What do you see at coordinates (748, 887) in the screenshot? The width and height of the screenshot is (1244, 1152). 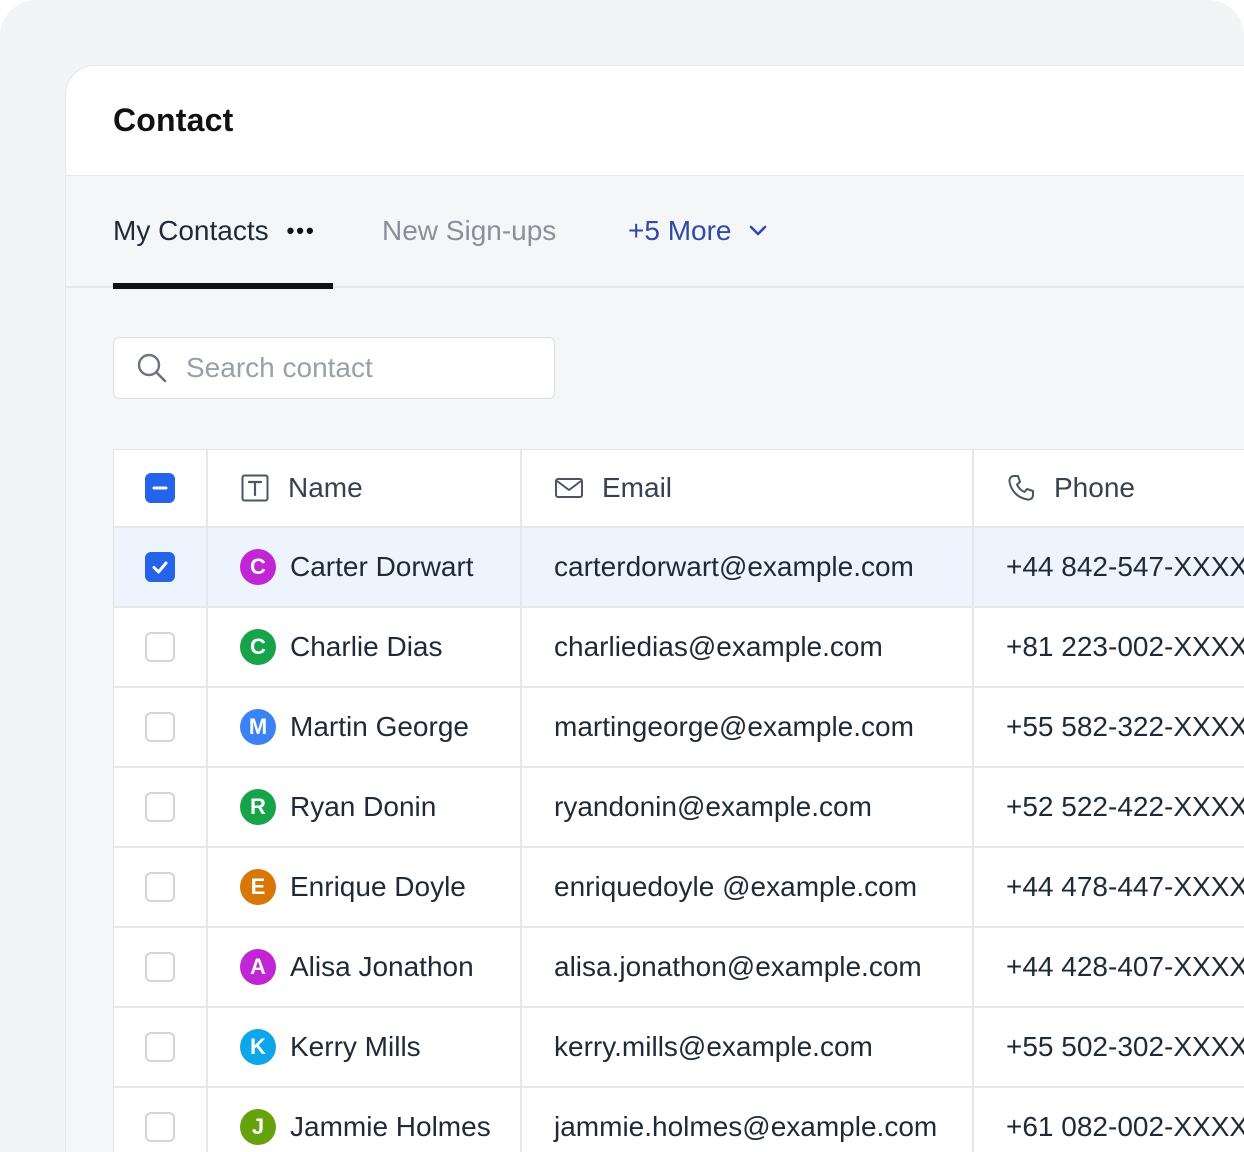 I see `email-cell: enriquedoyle @example.com` at bounding box center [748, 887].